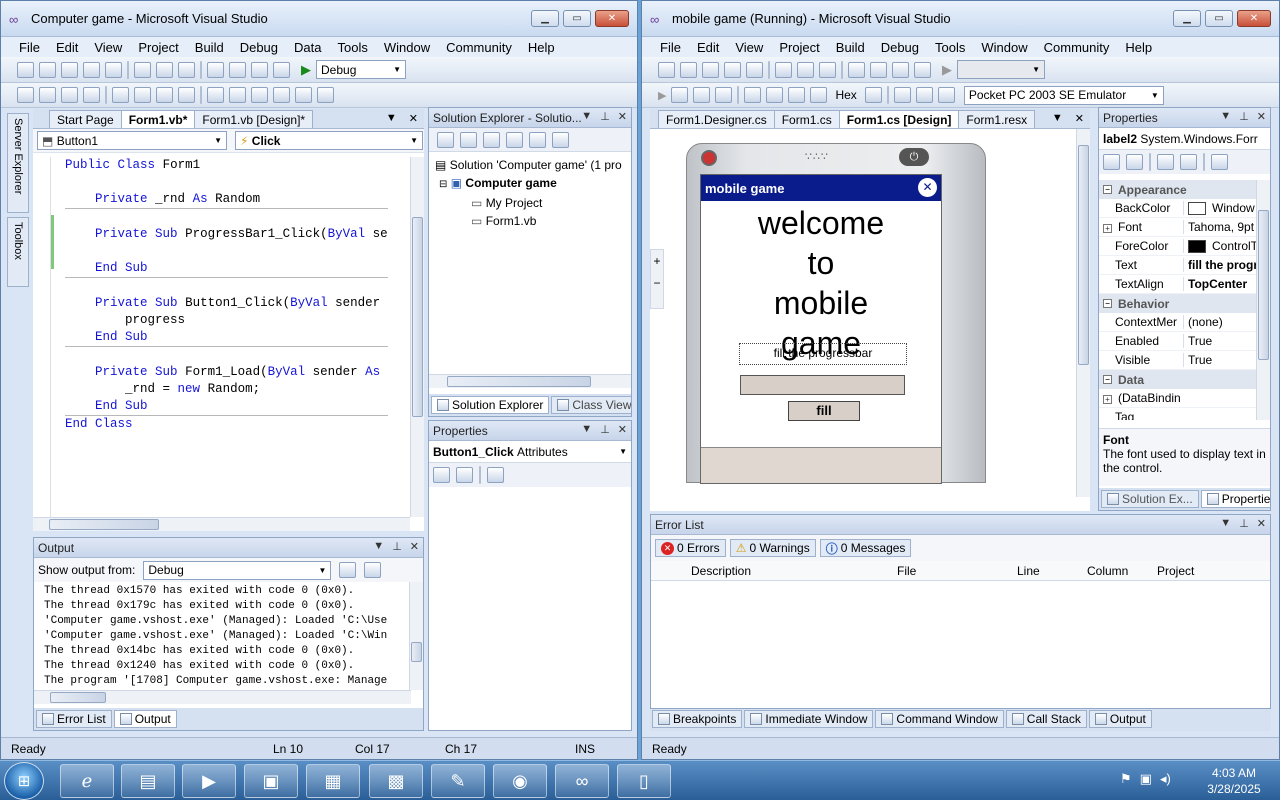 The width and height of the screenshot is (1280, 800). I want to click on minimize-button: ▁, so click(1187, 18).